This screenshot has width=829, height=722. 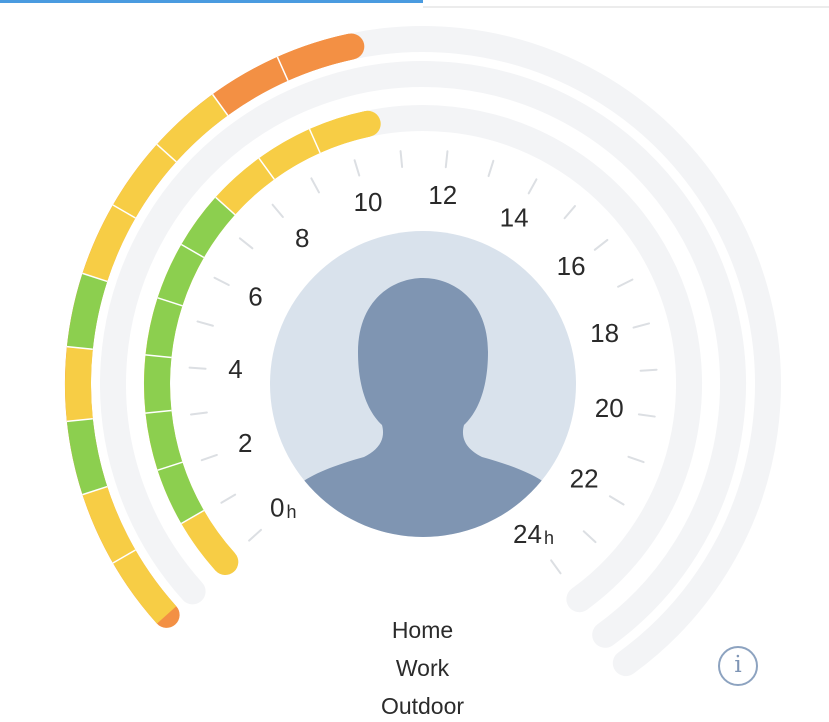 I want to click on legend-work: Work, so click(x=422, y=668).